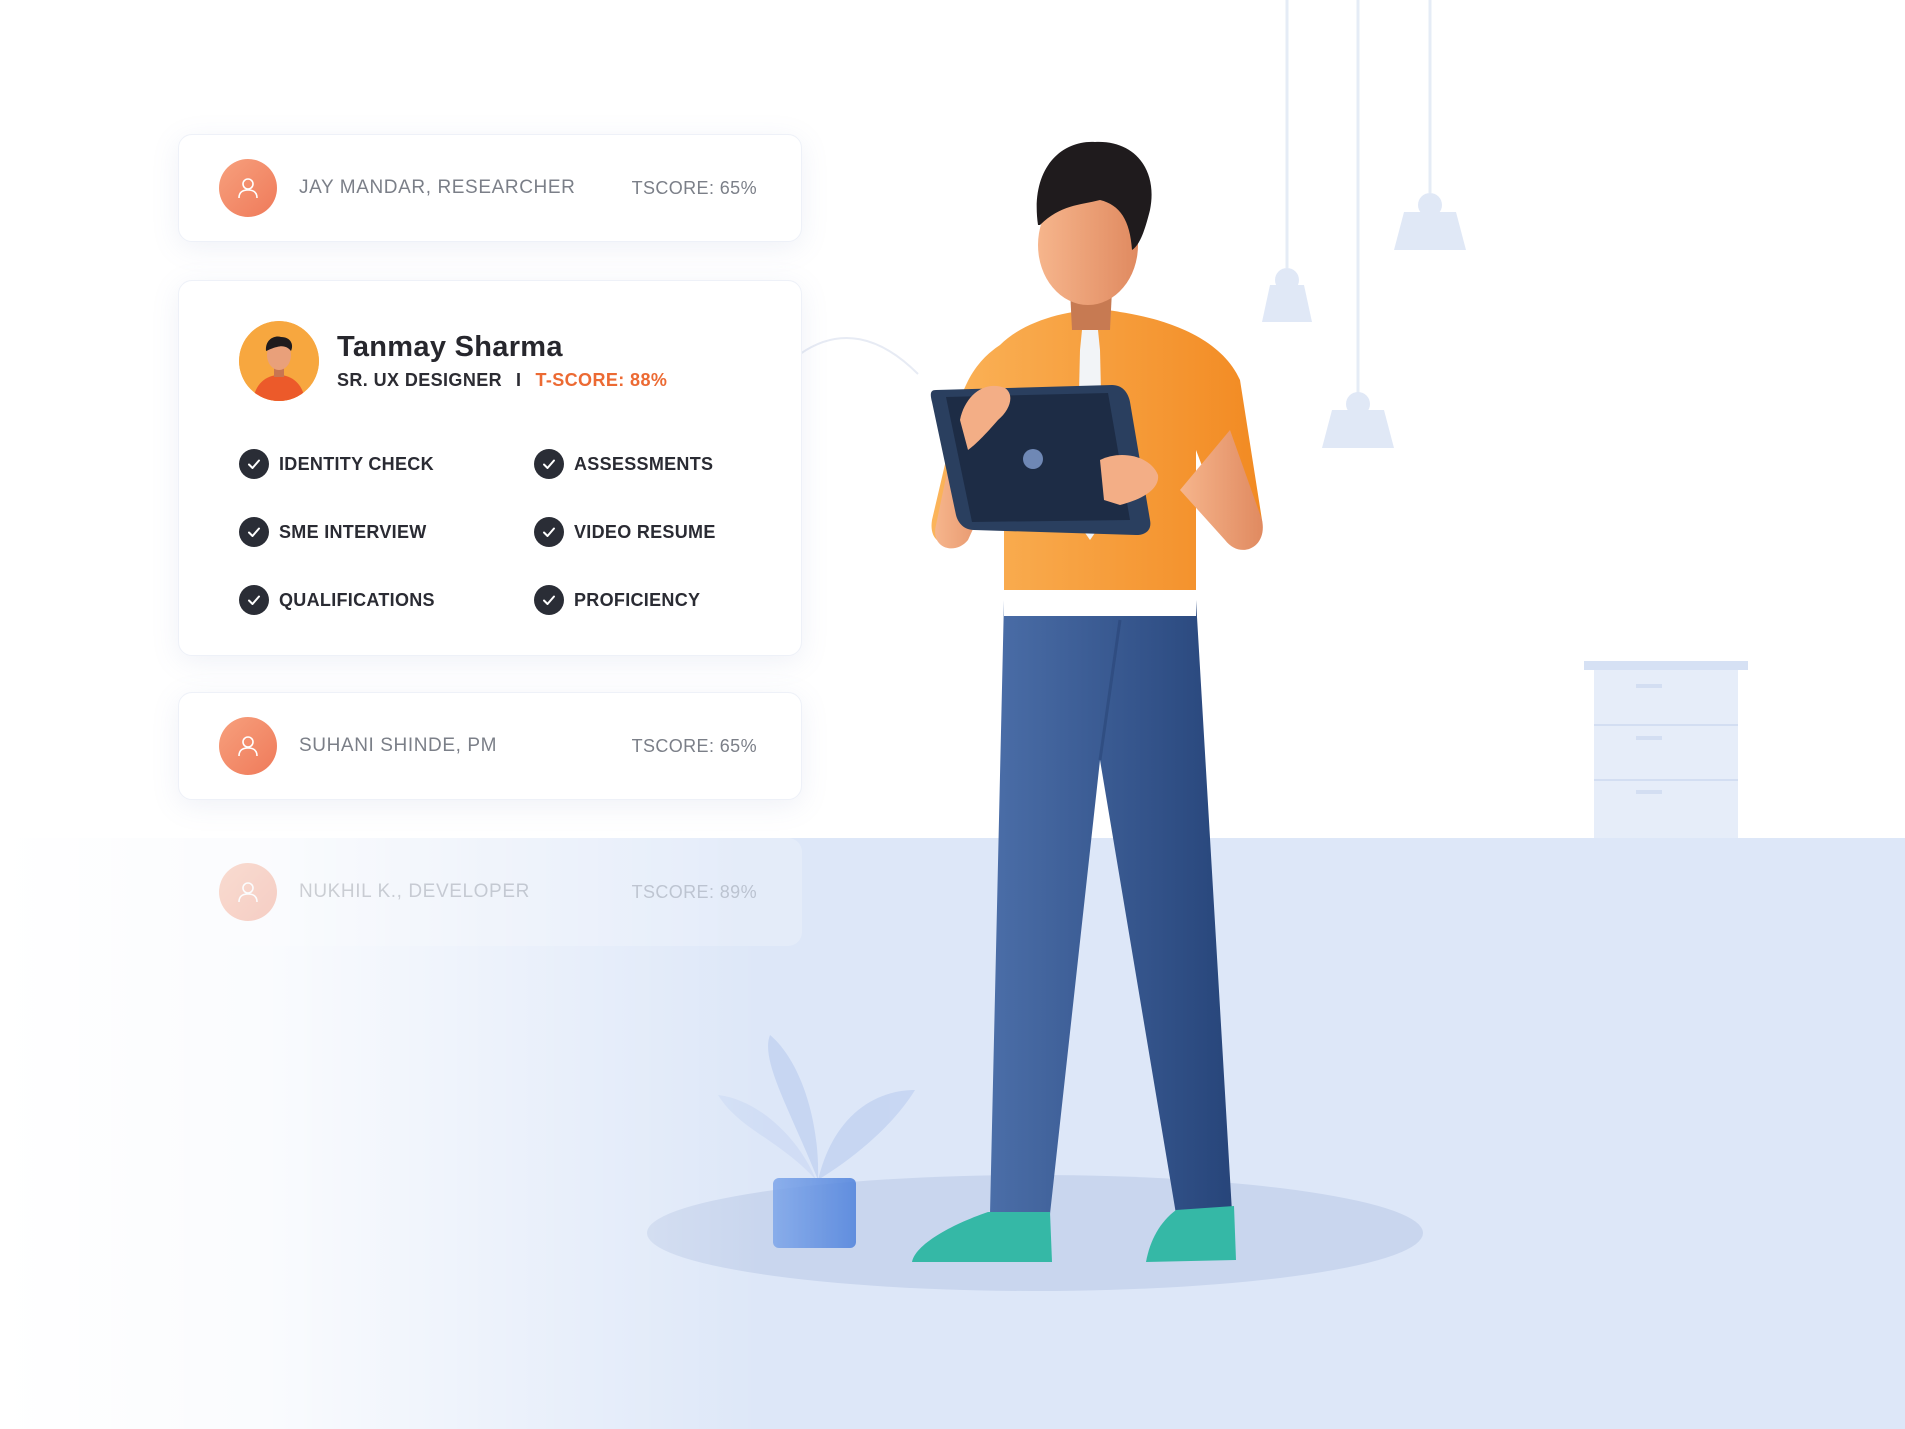  I want to click on check-item: VIDEO RESUME, so click(664, 532).